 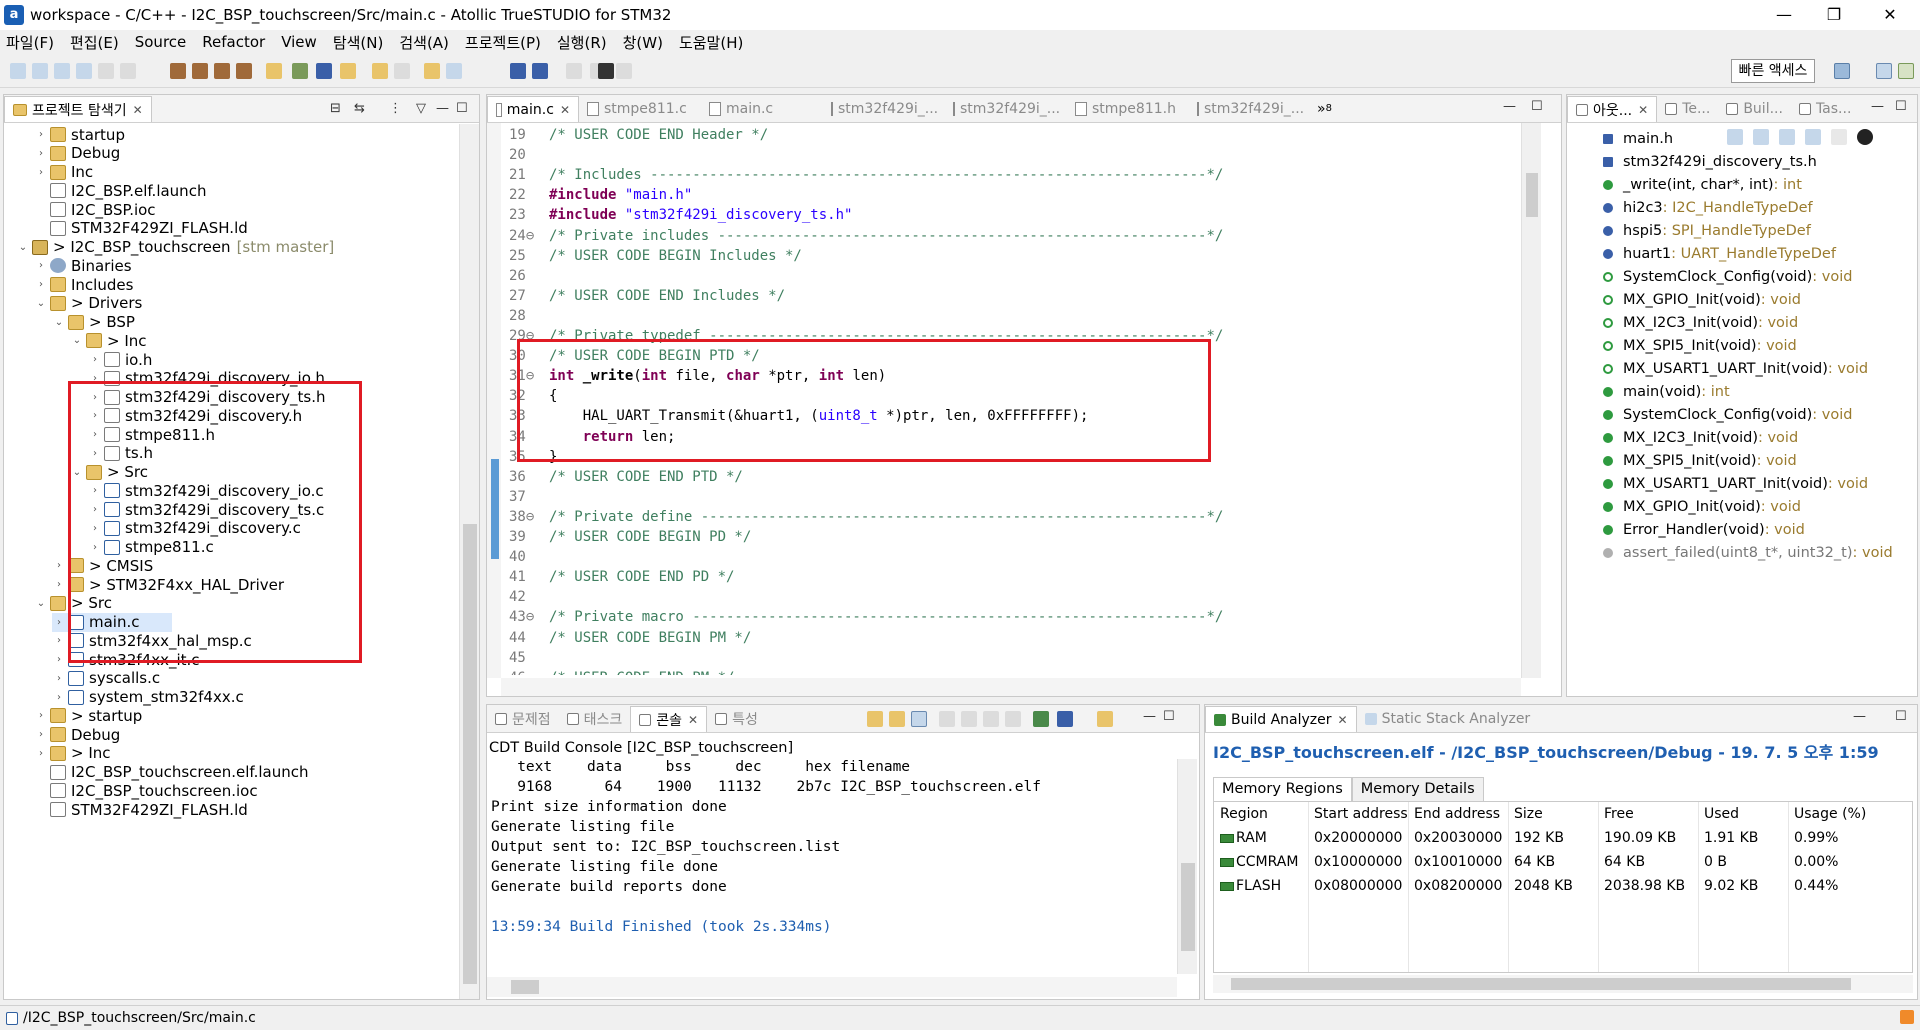 What do you see at coordinates (1704, 529) in the screenshot?
I see `outline-item: Error_Handler(void) : void` at bounding box center [1704, 529].